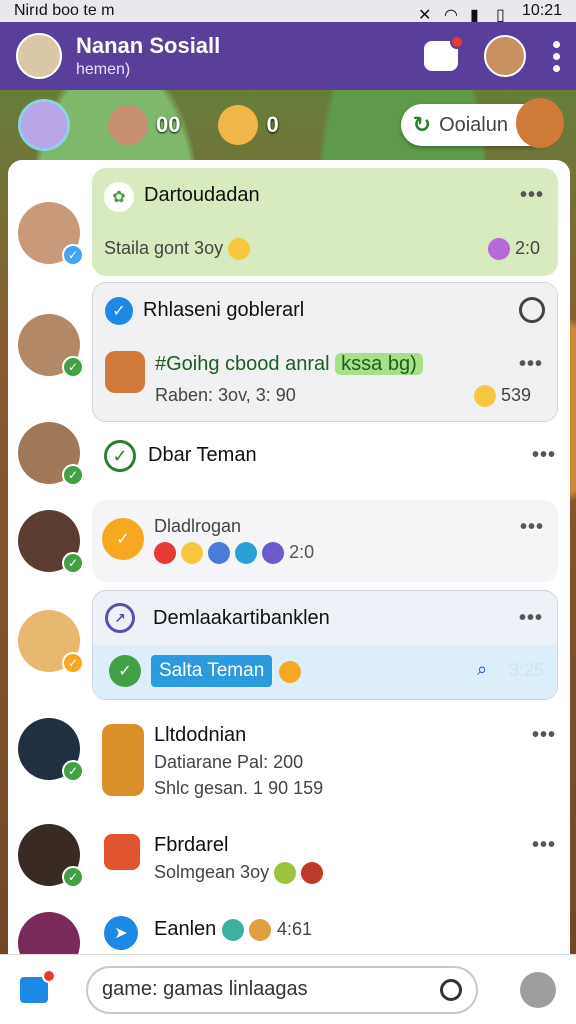  What do you see at coordinates (229, 762) in the screenshot?
I see `row-detail: Datiarane Pal: 200` at bounding box center [229, 762].